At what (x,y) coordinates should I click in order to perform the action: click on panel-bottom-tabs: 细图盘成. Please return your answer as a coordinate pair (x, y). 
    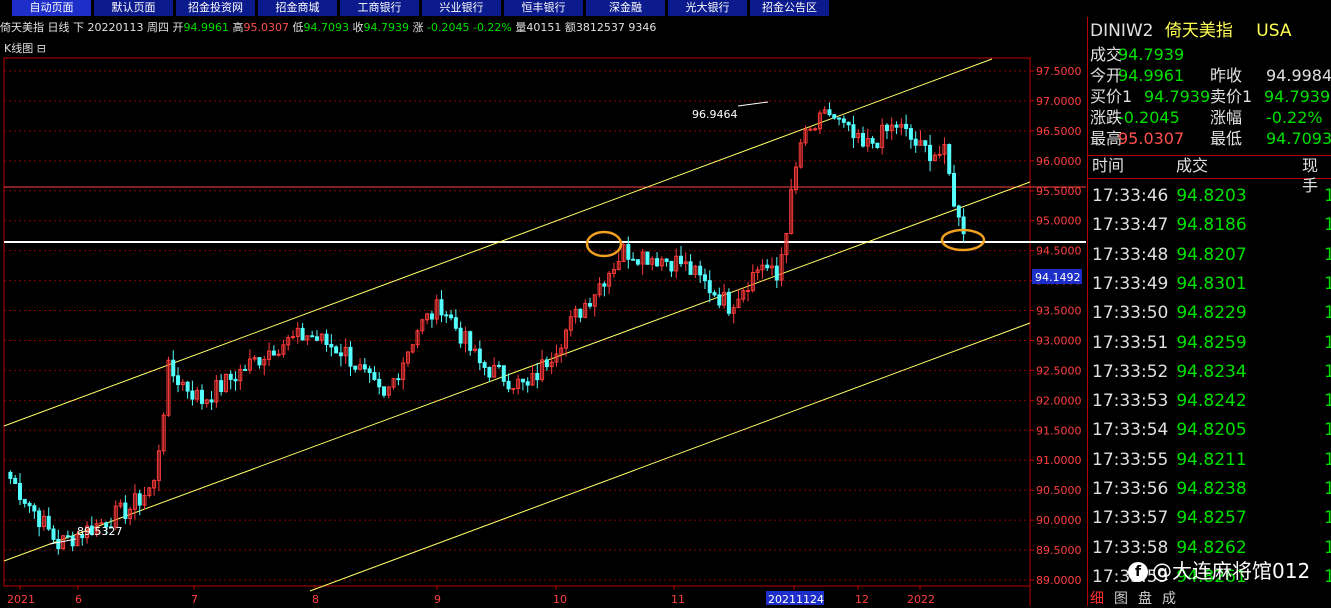
    Looking at the image, I should click on (1138, 598).